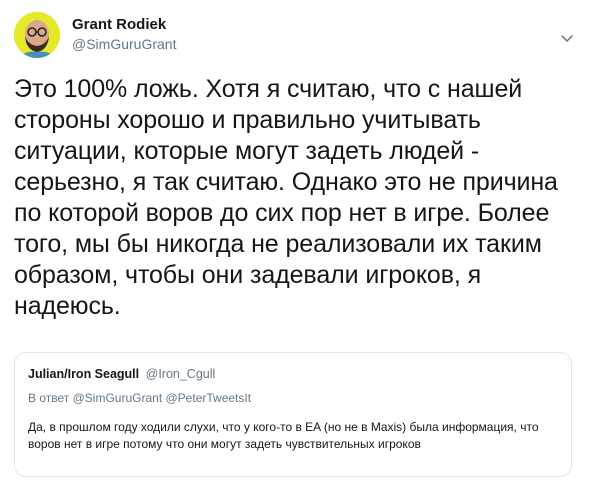  I want to click on tweet-header: Grant Rodiek @SimGuruGrant, so click(124, 34).